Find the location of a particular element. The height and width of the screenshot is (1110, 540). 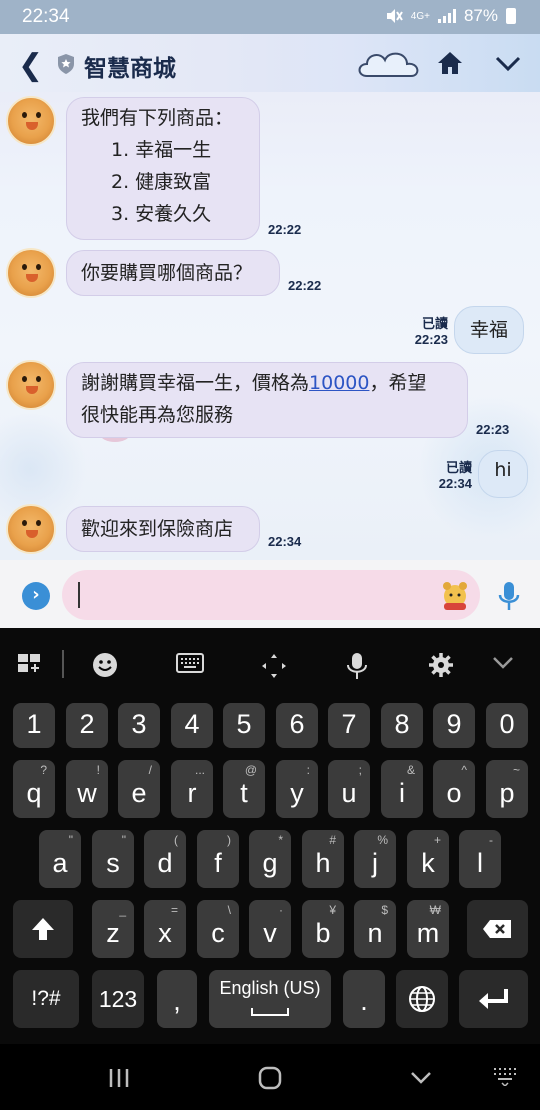

key-k: + k is located at coordinates (428, 859).